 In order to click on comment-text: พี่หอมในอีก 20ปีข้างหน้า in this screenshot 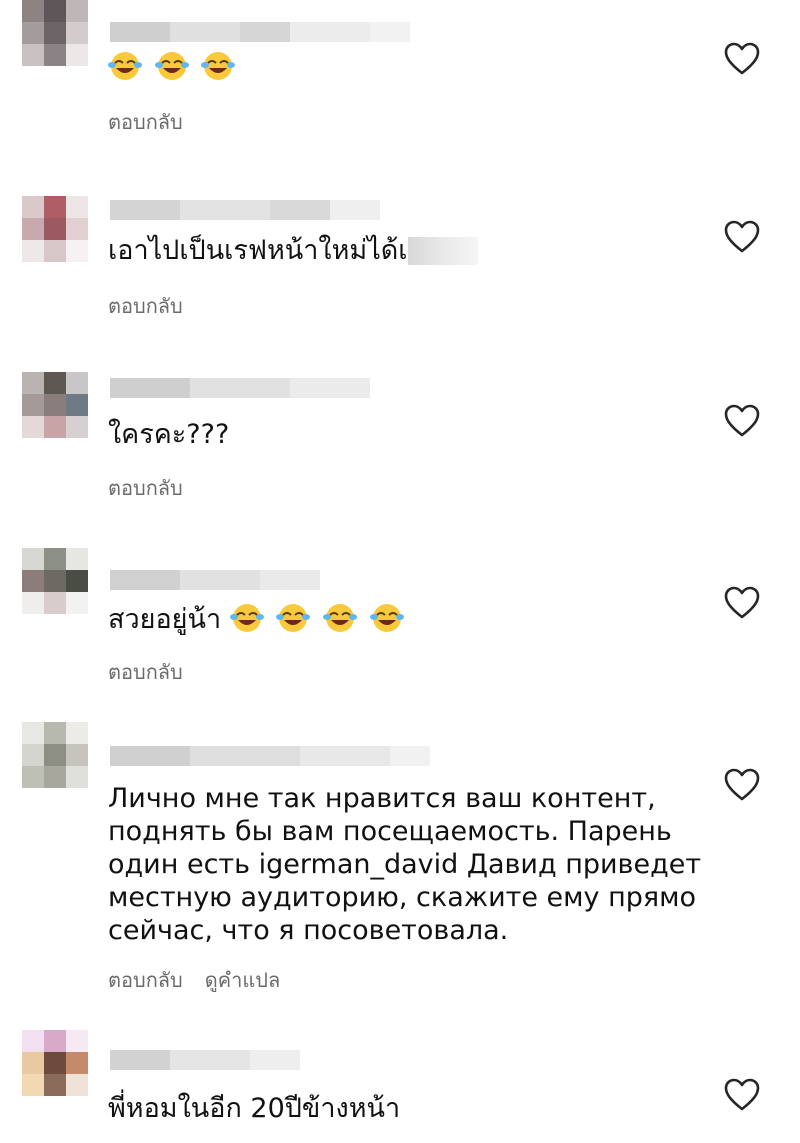, I will do `click(254, 1108)`.